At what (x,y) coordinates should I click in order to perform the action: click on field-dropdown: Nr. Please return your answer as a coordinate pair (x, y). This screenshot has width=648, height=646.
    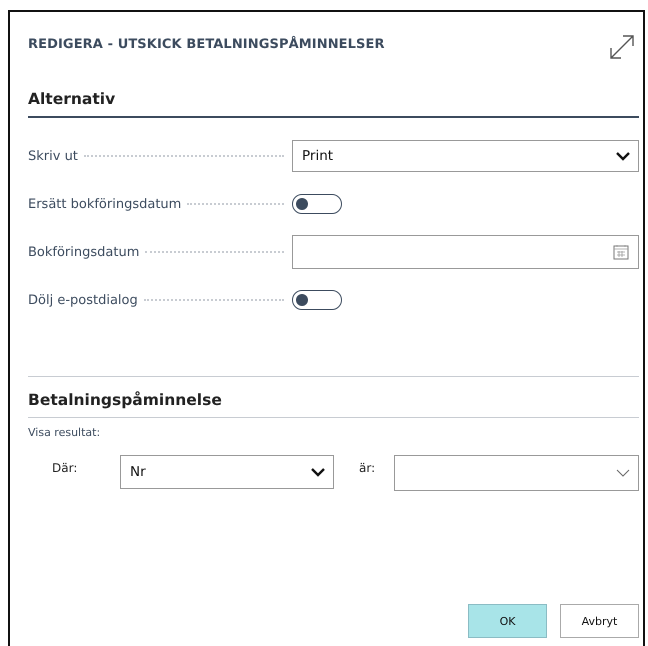
    Looking at the image, I should click on (227, 472).